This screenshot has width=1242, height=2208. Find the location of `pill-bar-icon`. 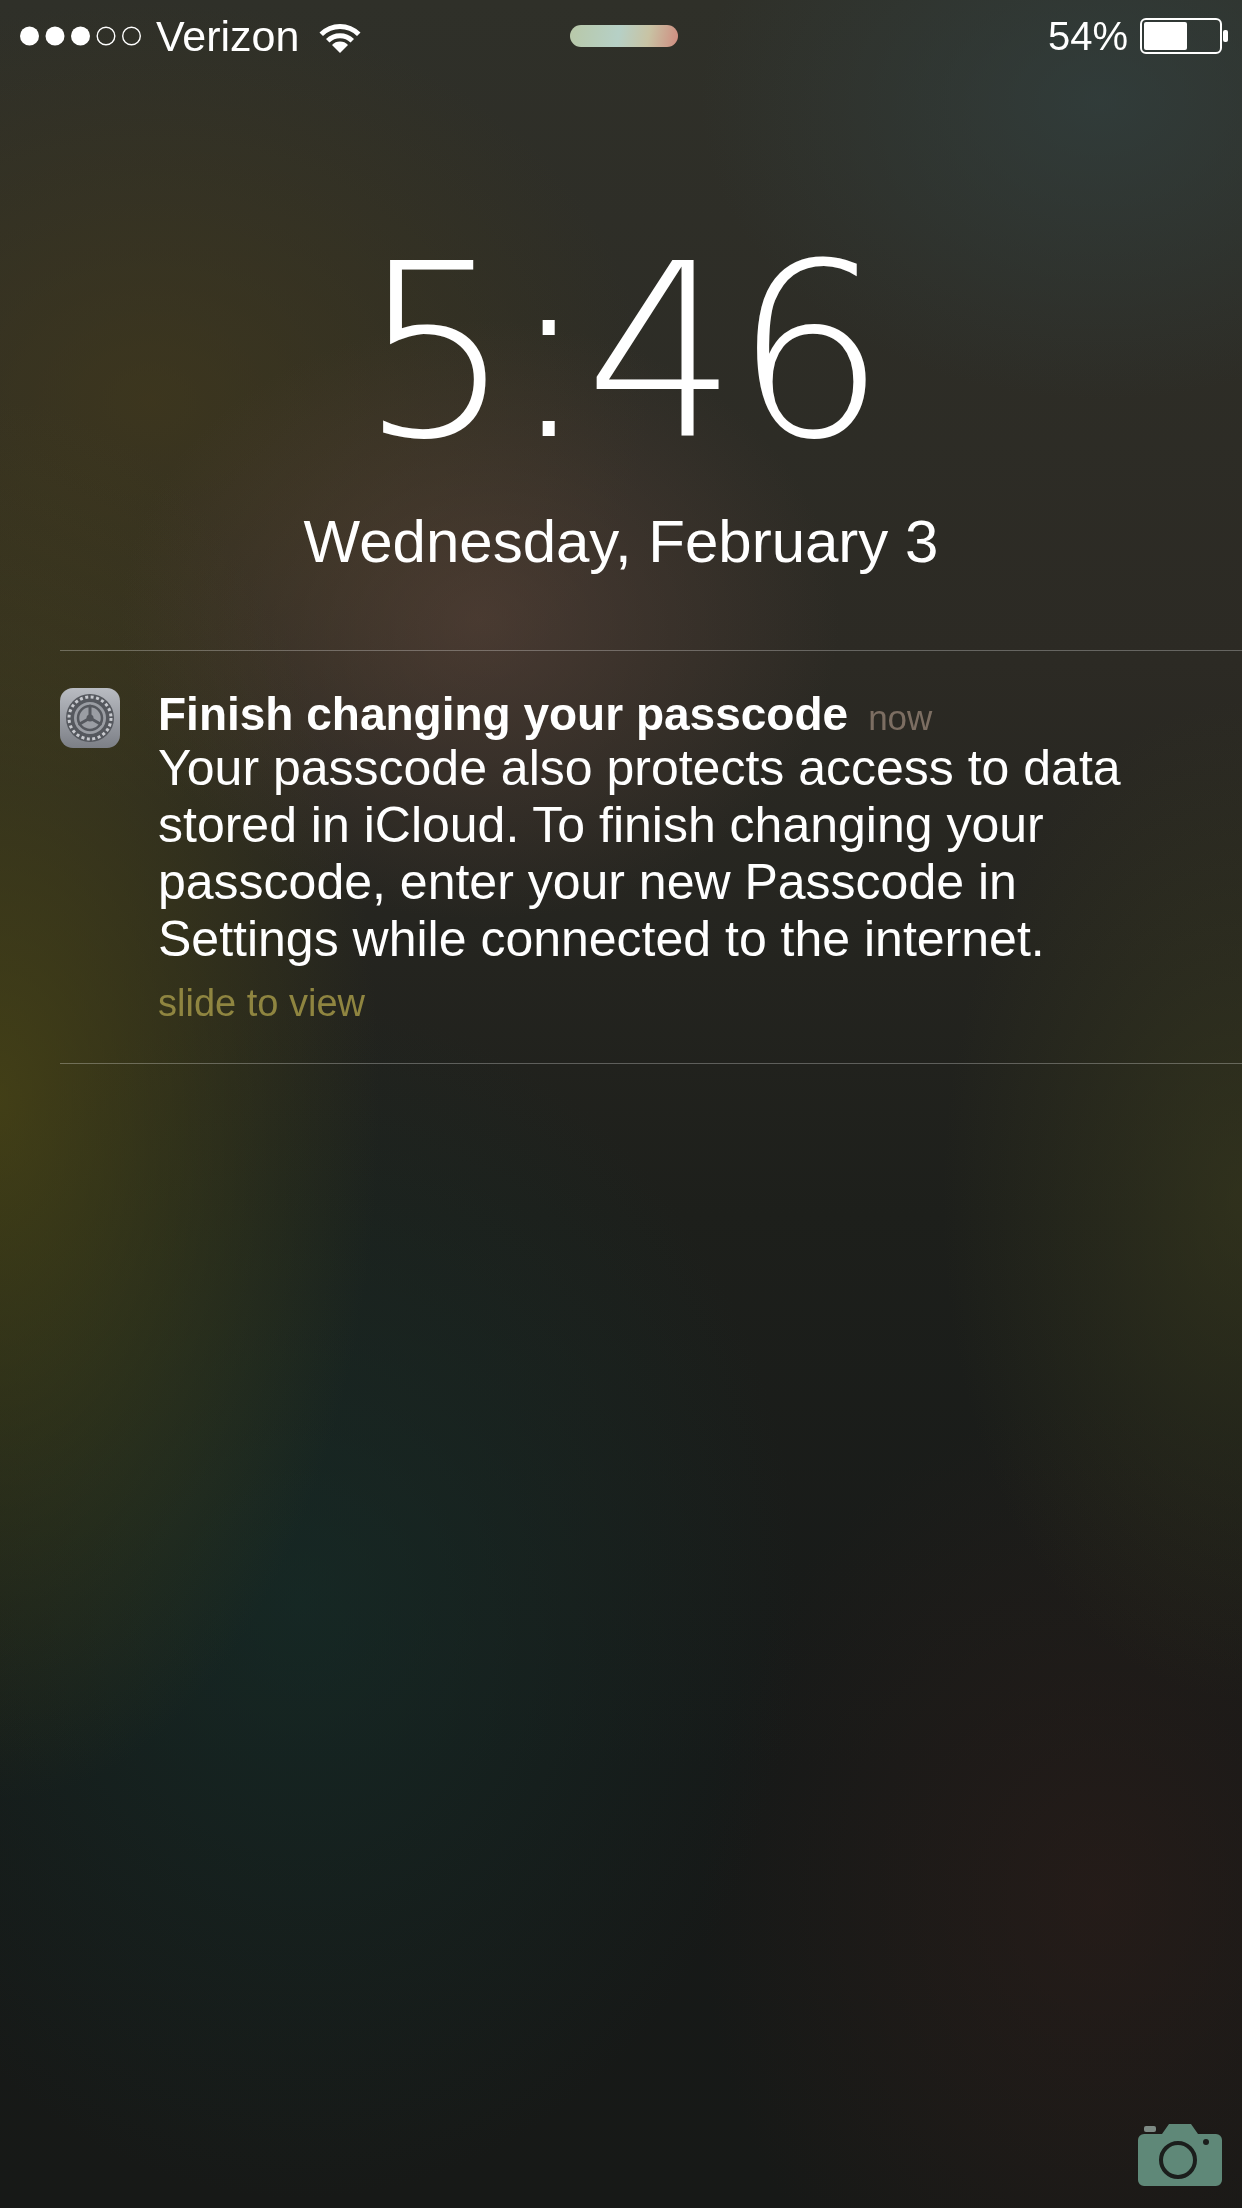

pill-bar-icon is located at coordinates (624, 36).